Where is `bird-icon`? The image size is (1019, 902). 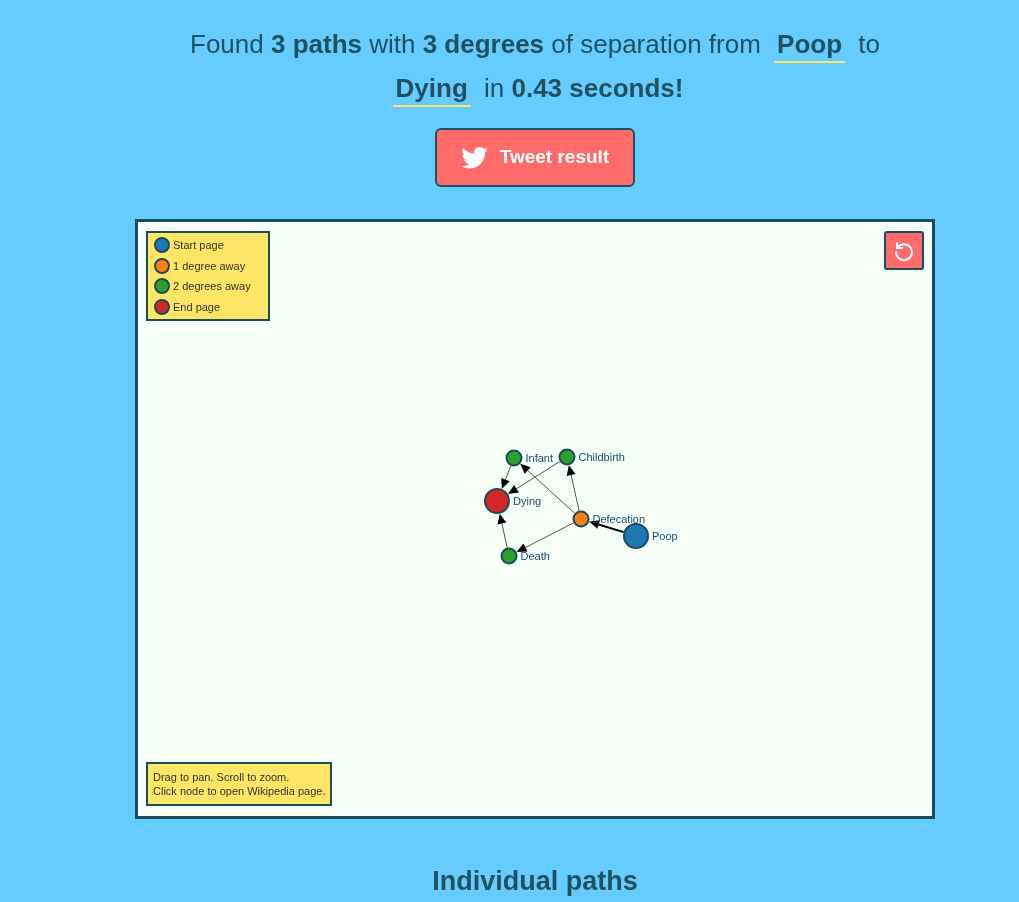 bird-icon is located at coordinates (474, 157).